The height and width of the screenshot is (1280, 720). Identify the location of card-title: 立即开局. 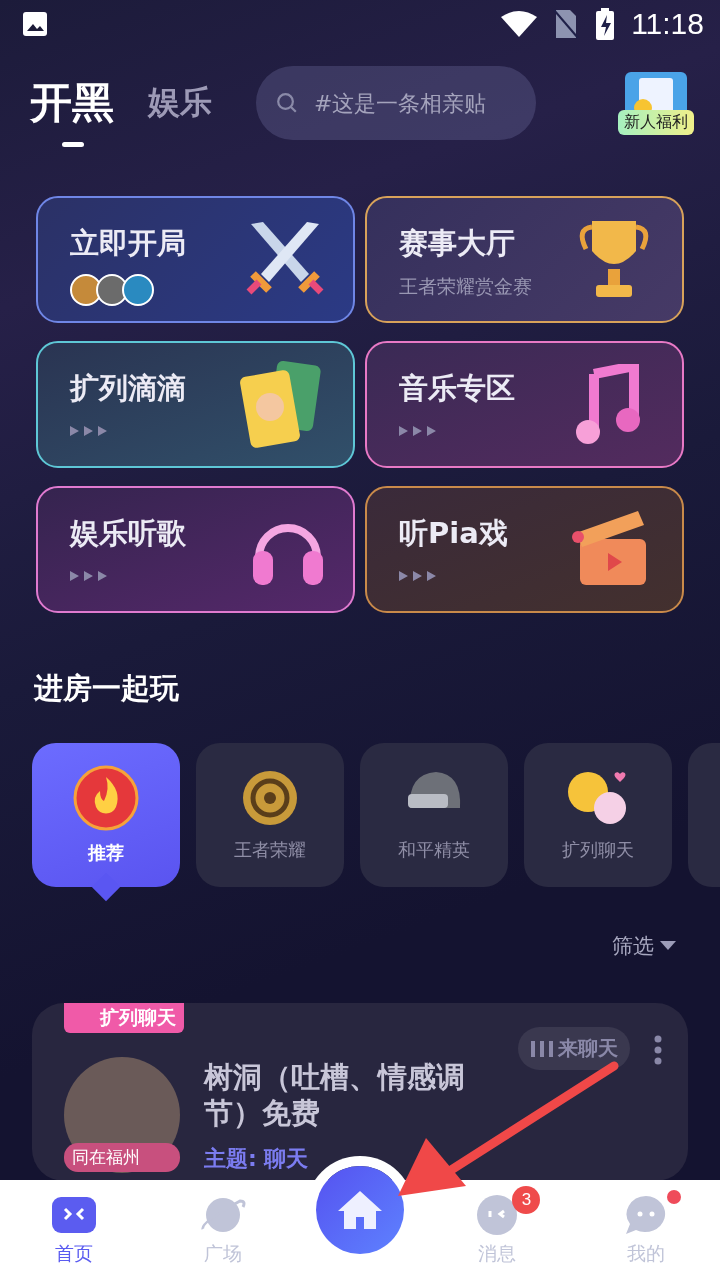
(128, 243).